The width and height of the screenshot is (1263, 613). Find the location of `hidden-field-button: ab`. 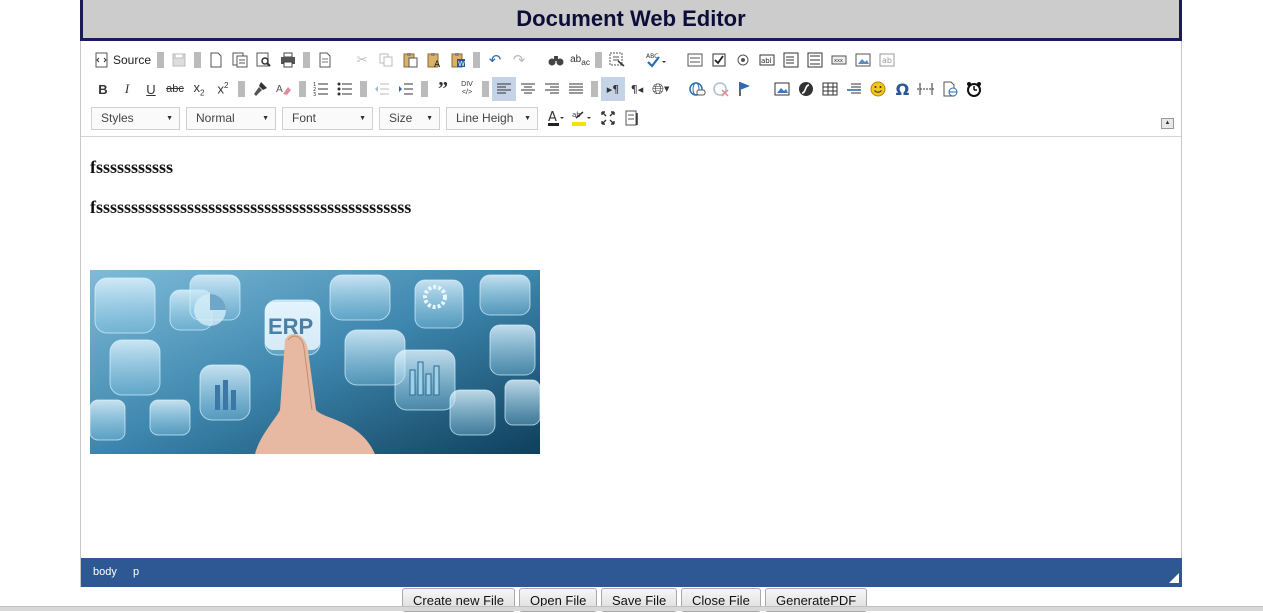

hidden-field-button: ab is located at coordinates (887, 60).